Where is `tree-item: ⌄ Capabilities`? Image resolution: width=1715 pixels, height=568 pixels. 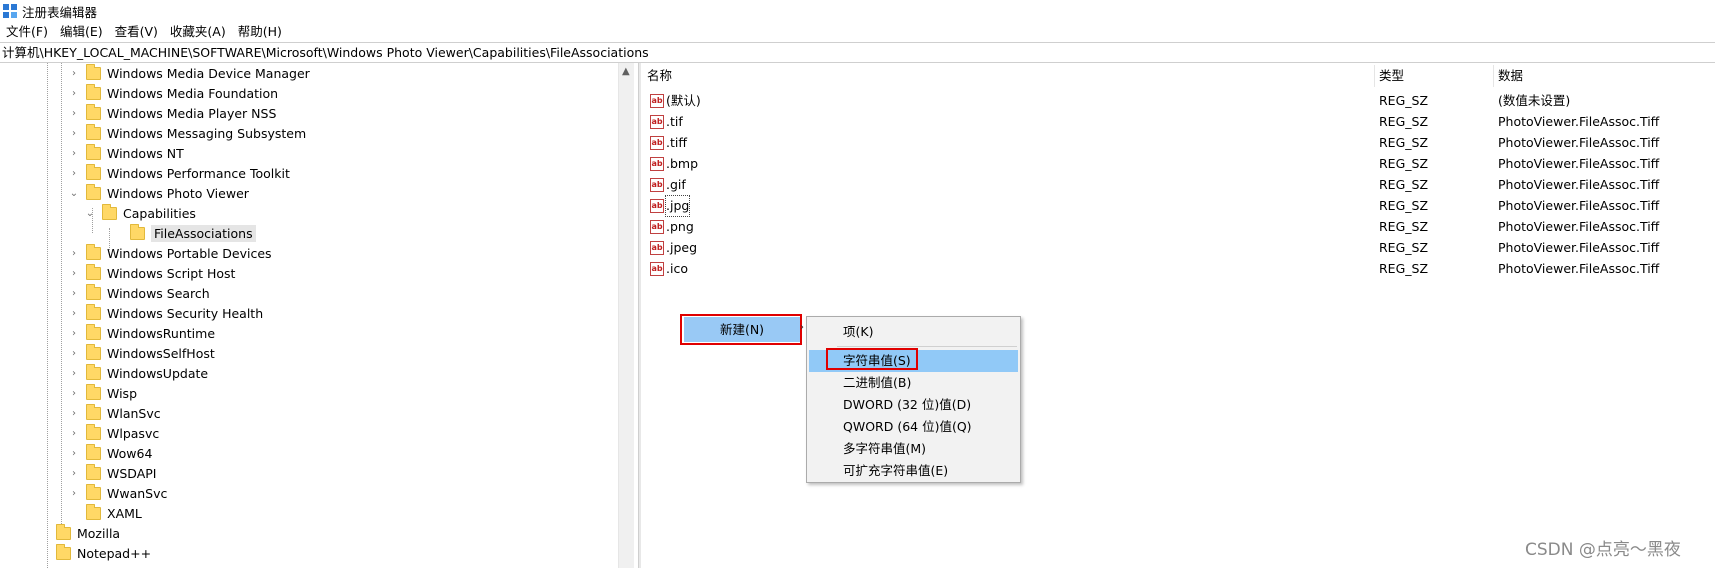
tree-item: ⌄ Capabilities is located at coordinates (140, 213).